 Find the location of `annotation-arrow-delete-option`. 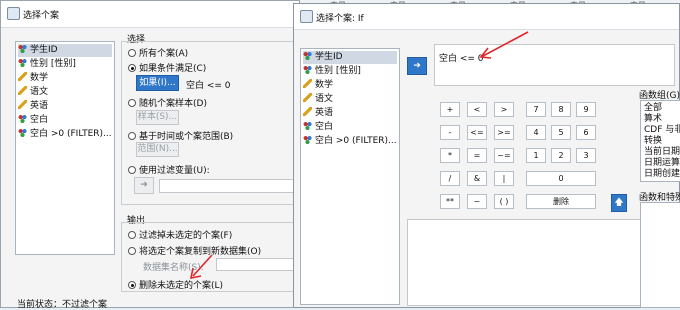

annotation-arrow-delete-option is located at coordinates (201, 267).